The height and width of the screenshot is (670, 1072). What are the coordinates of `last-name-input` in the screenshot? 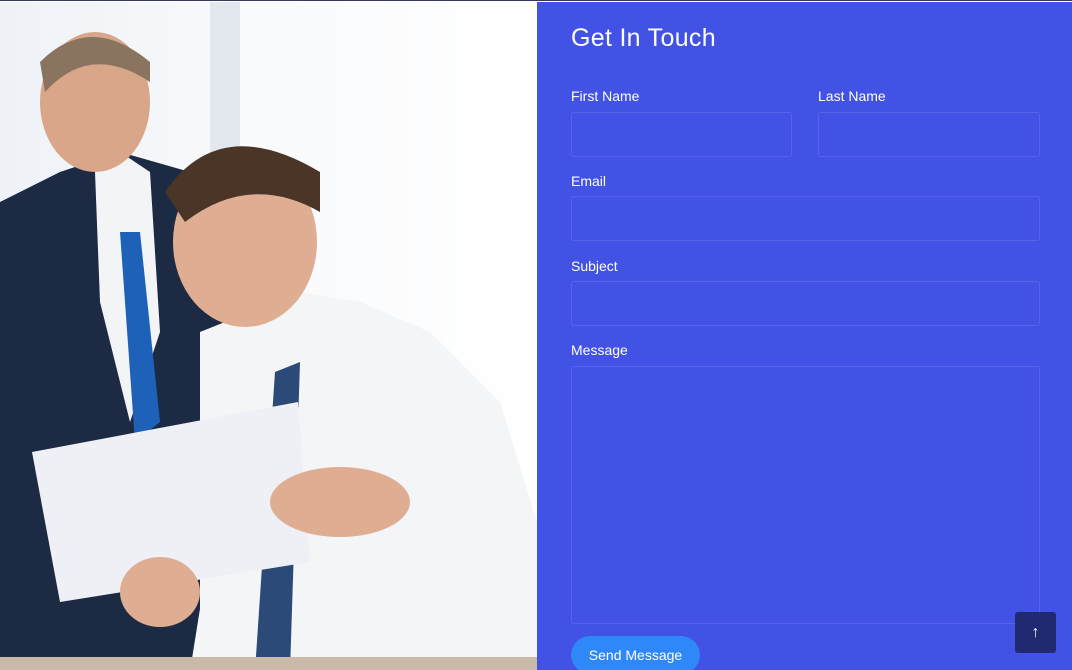 It's located at (929, 134).